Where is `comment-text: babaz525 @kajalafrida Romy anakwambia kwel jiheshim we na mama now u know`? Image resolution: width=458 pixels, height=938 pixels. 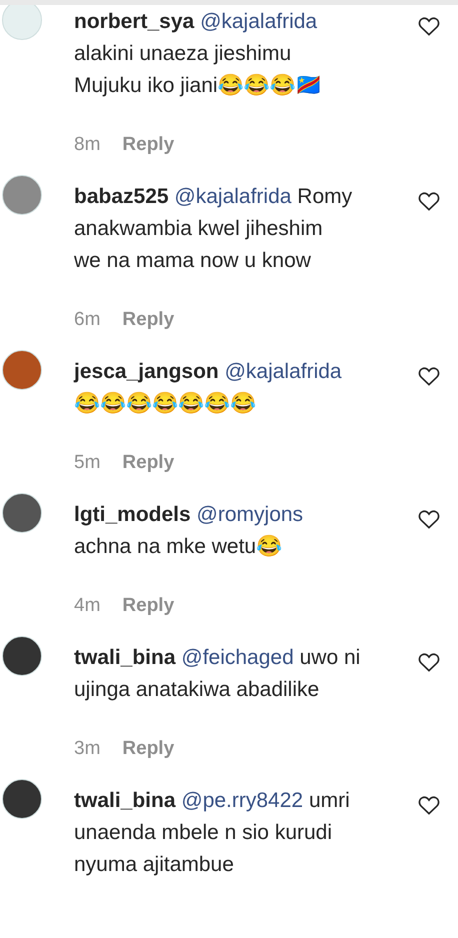
comment-text: babaz525 @kajalafrida Romy anakwambia kwel jiheshim we na mama now u know is located at coordinates (214, 229).